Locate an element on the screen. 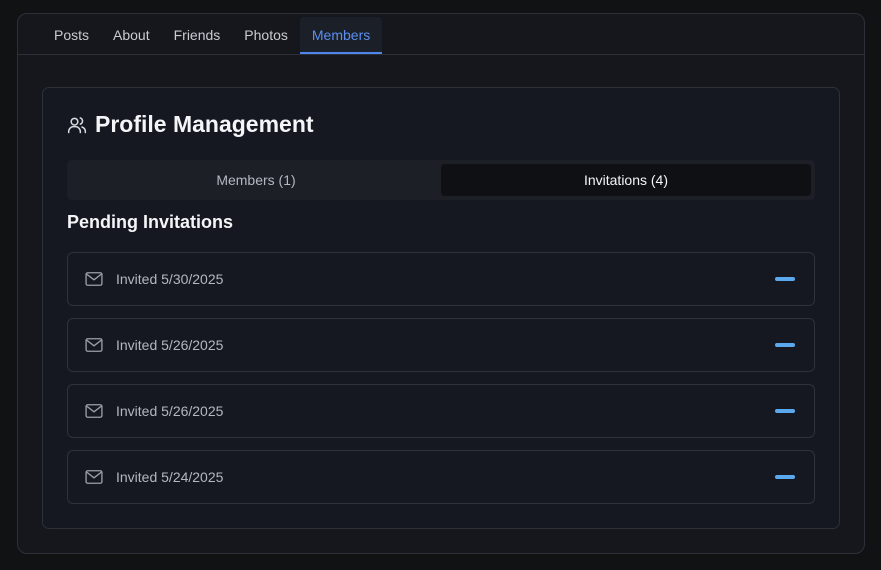 The height and width of the screenshot is (570, 881). tab-members: Members is located at coordinates (341, 35).